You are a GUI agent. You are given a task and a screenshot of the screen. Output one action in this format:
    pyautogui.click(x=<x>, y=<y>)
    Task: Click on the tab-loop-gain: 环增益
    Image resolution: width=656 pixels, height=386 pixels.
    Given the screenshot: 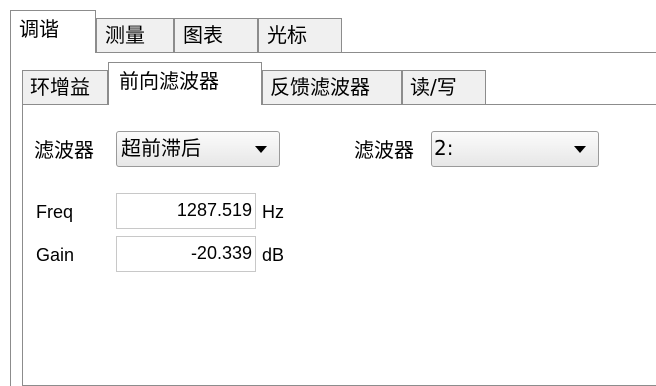 What is the action you would take?
    pyautogui.click(x=65, y=87)
    